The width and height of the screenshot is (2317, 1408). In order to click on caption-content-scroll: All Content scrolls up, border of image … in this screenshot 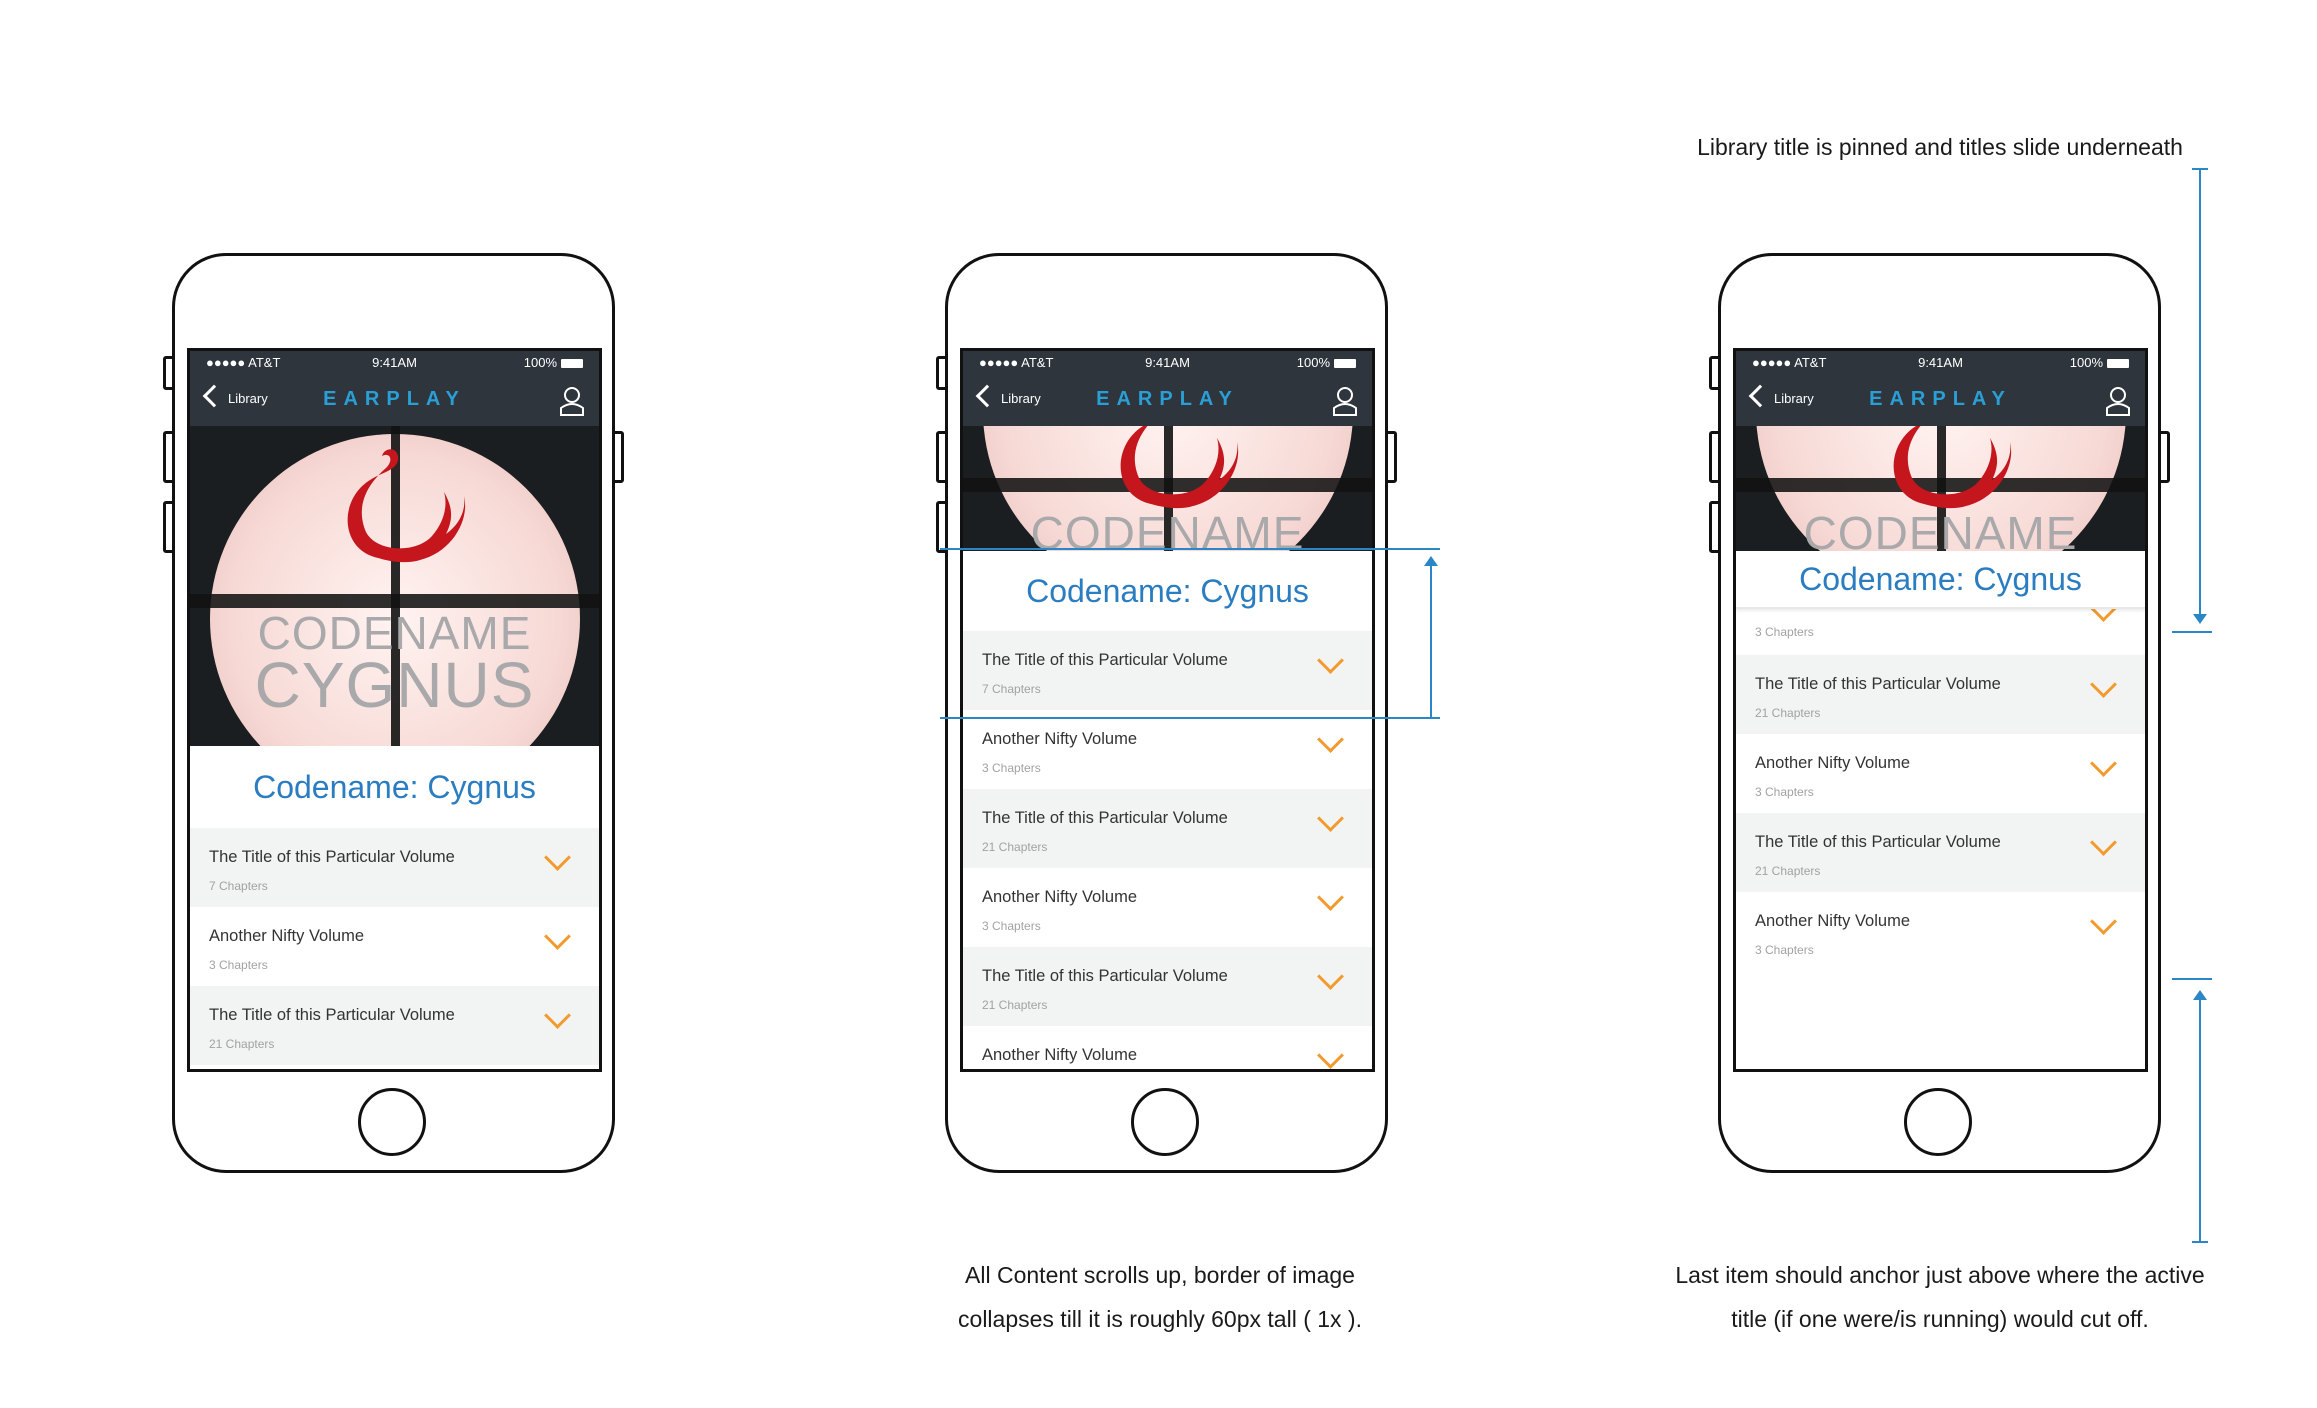, I will do `click(1160, 1297)`.